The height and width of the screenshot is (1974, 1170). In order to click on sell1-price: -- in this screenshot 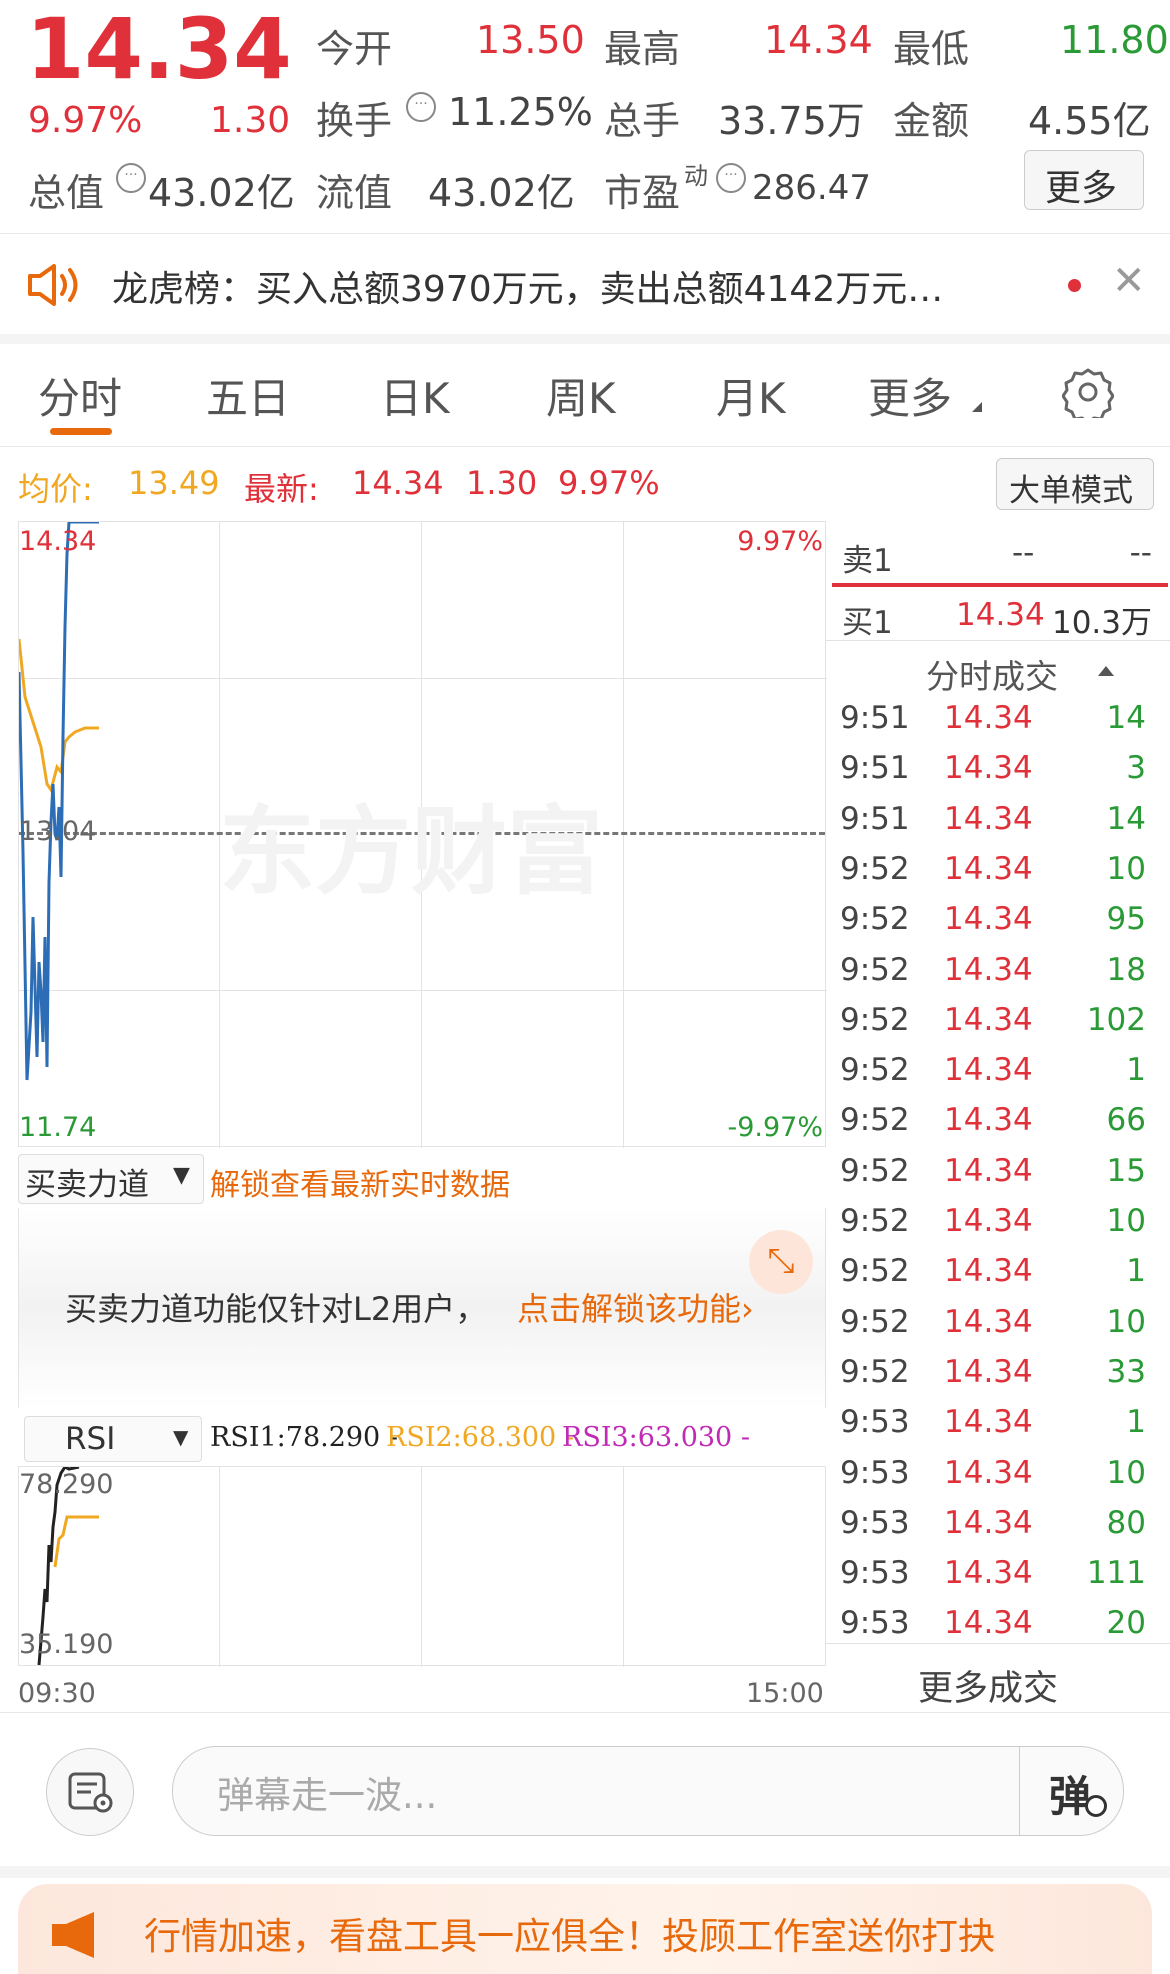, I will do `click(1023, 553)`.